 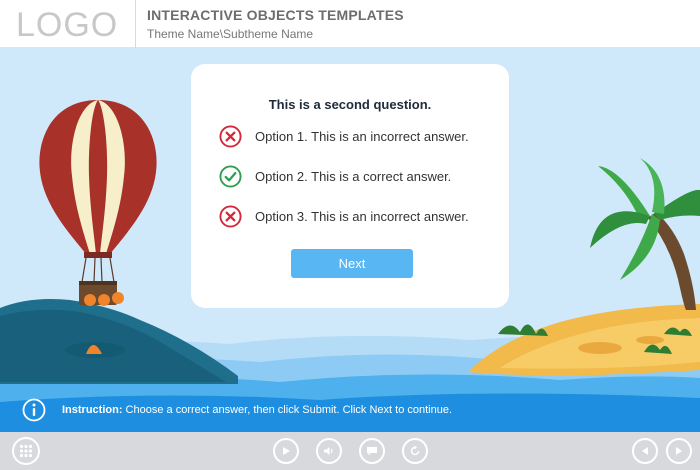 I want to click on replay-icon, so click(x=415, y=450).